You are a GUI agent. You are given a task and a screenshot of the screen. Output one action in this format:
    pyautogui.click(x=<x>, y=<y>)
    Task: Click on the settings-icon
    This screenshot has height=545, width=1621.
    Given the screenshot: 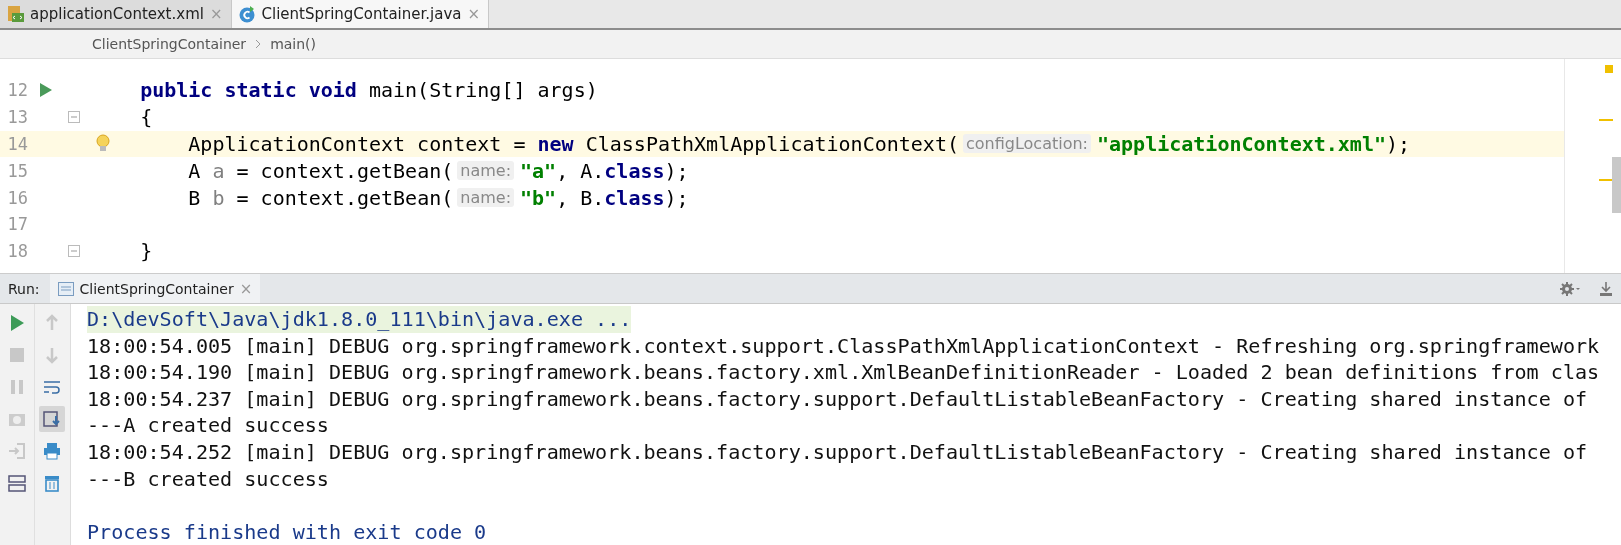 What is the action you would take?
    pyautogui.click(x=1570, y=288)
    